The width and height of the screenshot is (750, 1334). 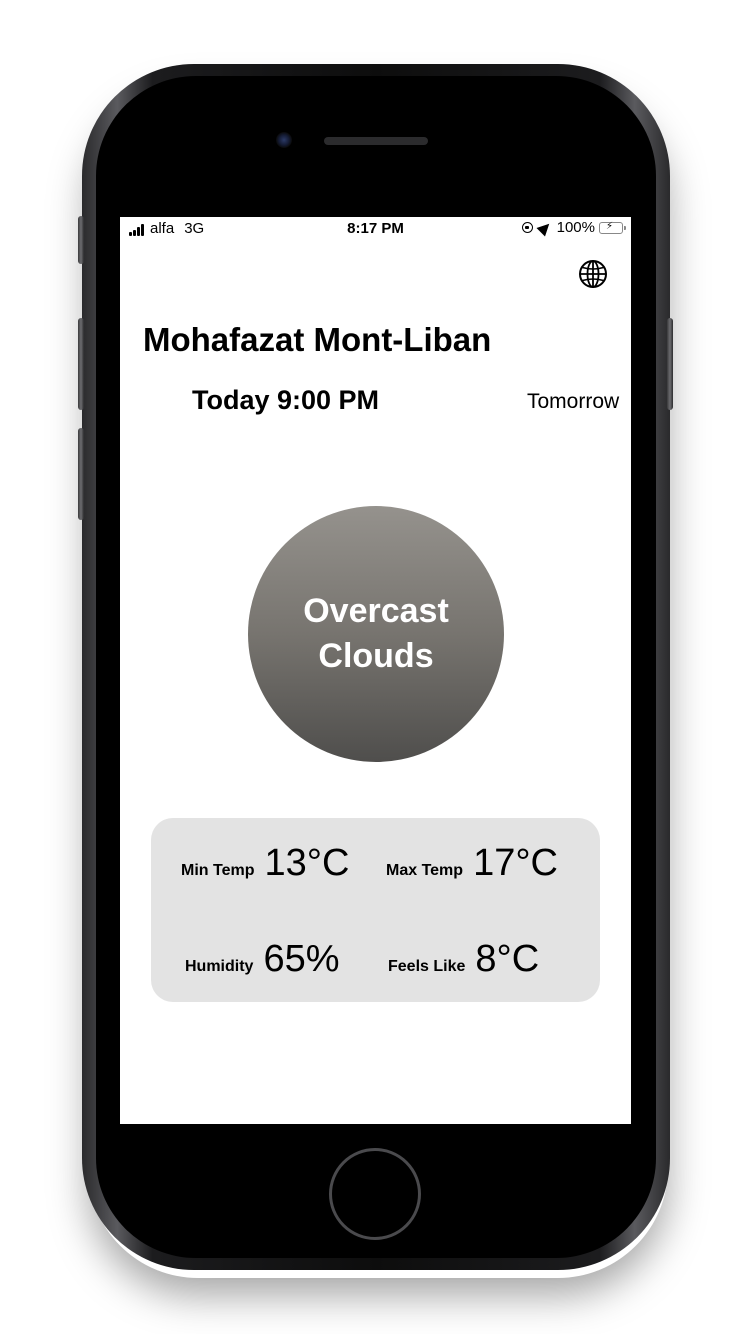 I want to click on humidity-label: Humidity, so click(x=219, y=966).